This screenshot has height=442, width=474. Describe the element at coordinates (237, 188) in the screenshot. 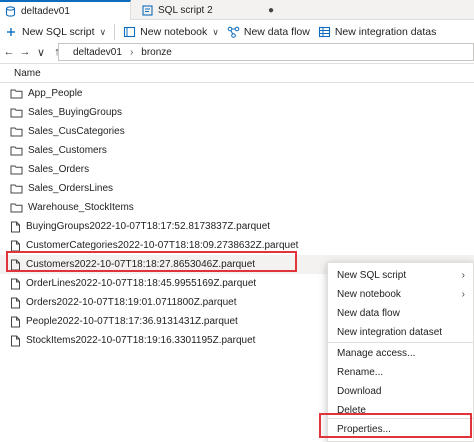

I see `folder-row: Sales_OrdersLines` at that location.